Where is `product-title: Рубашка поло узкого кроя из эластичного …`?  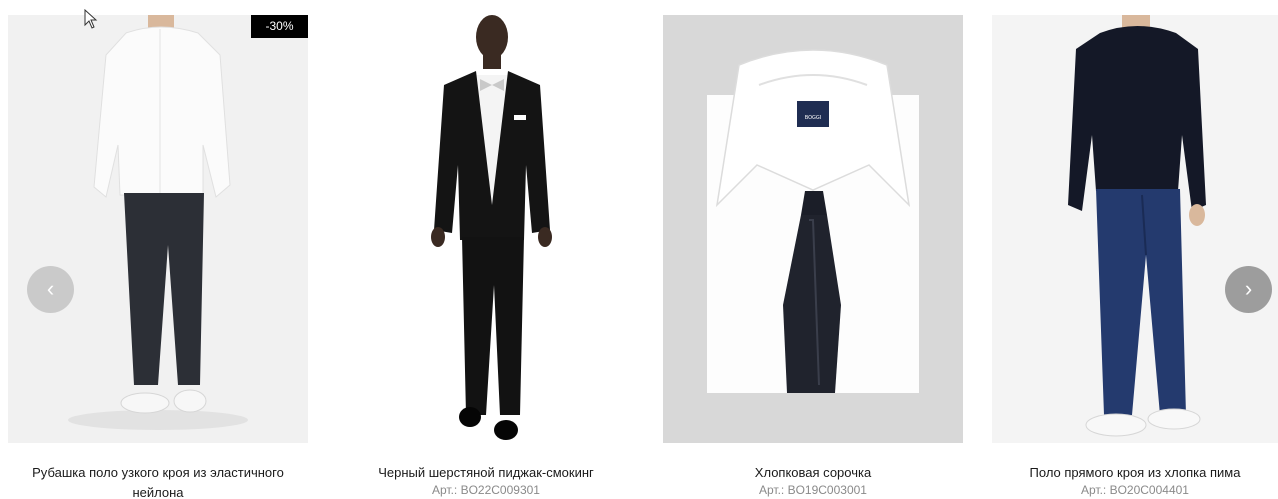 product-title: Рубашка поло узкого кроя из эластичного … is located at coordinates (158, 481).